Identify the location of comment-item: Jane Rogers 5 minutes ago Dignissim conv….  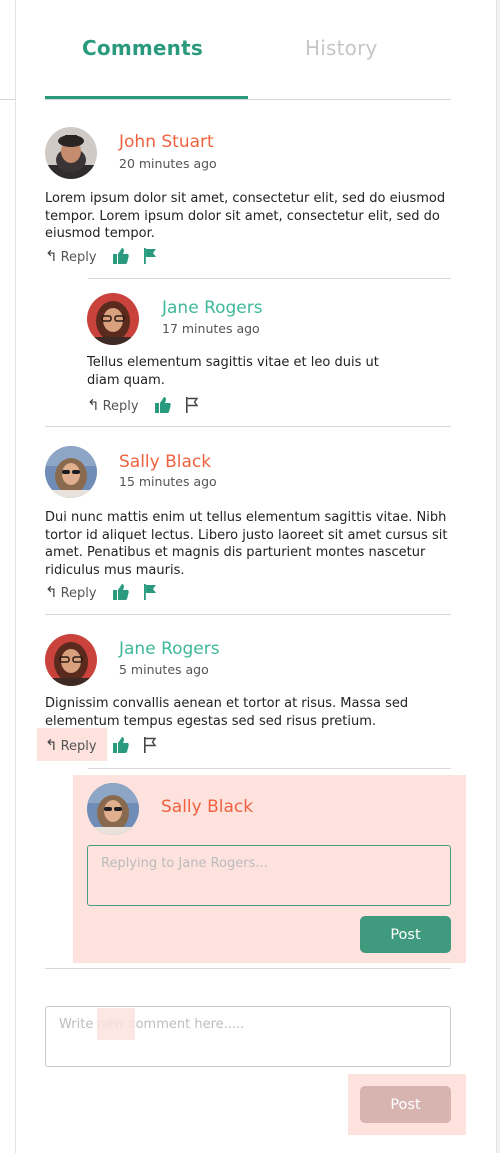
(250, 696).